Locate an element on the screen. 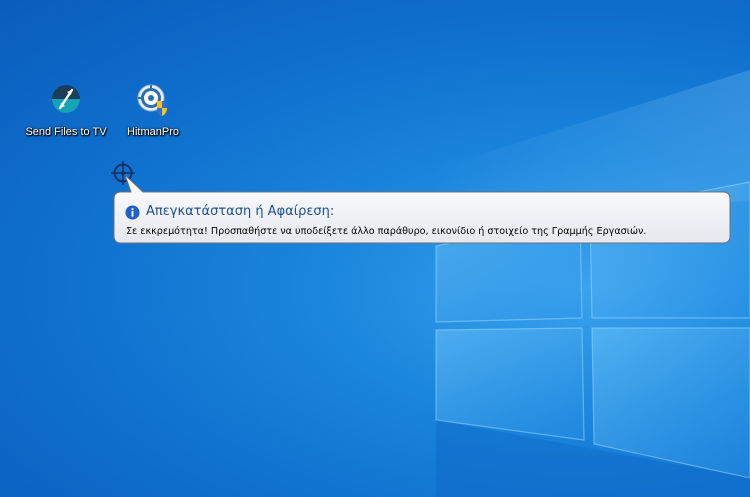 The image size is (750, 497). desktop-icon-label: Send Files to TV is located at coordinates (66, 132).